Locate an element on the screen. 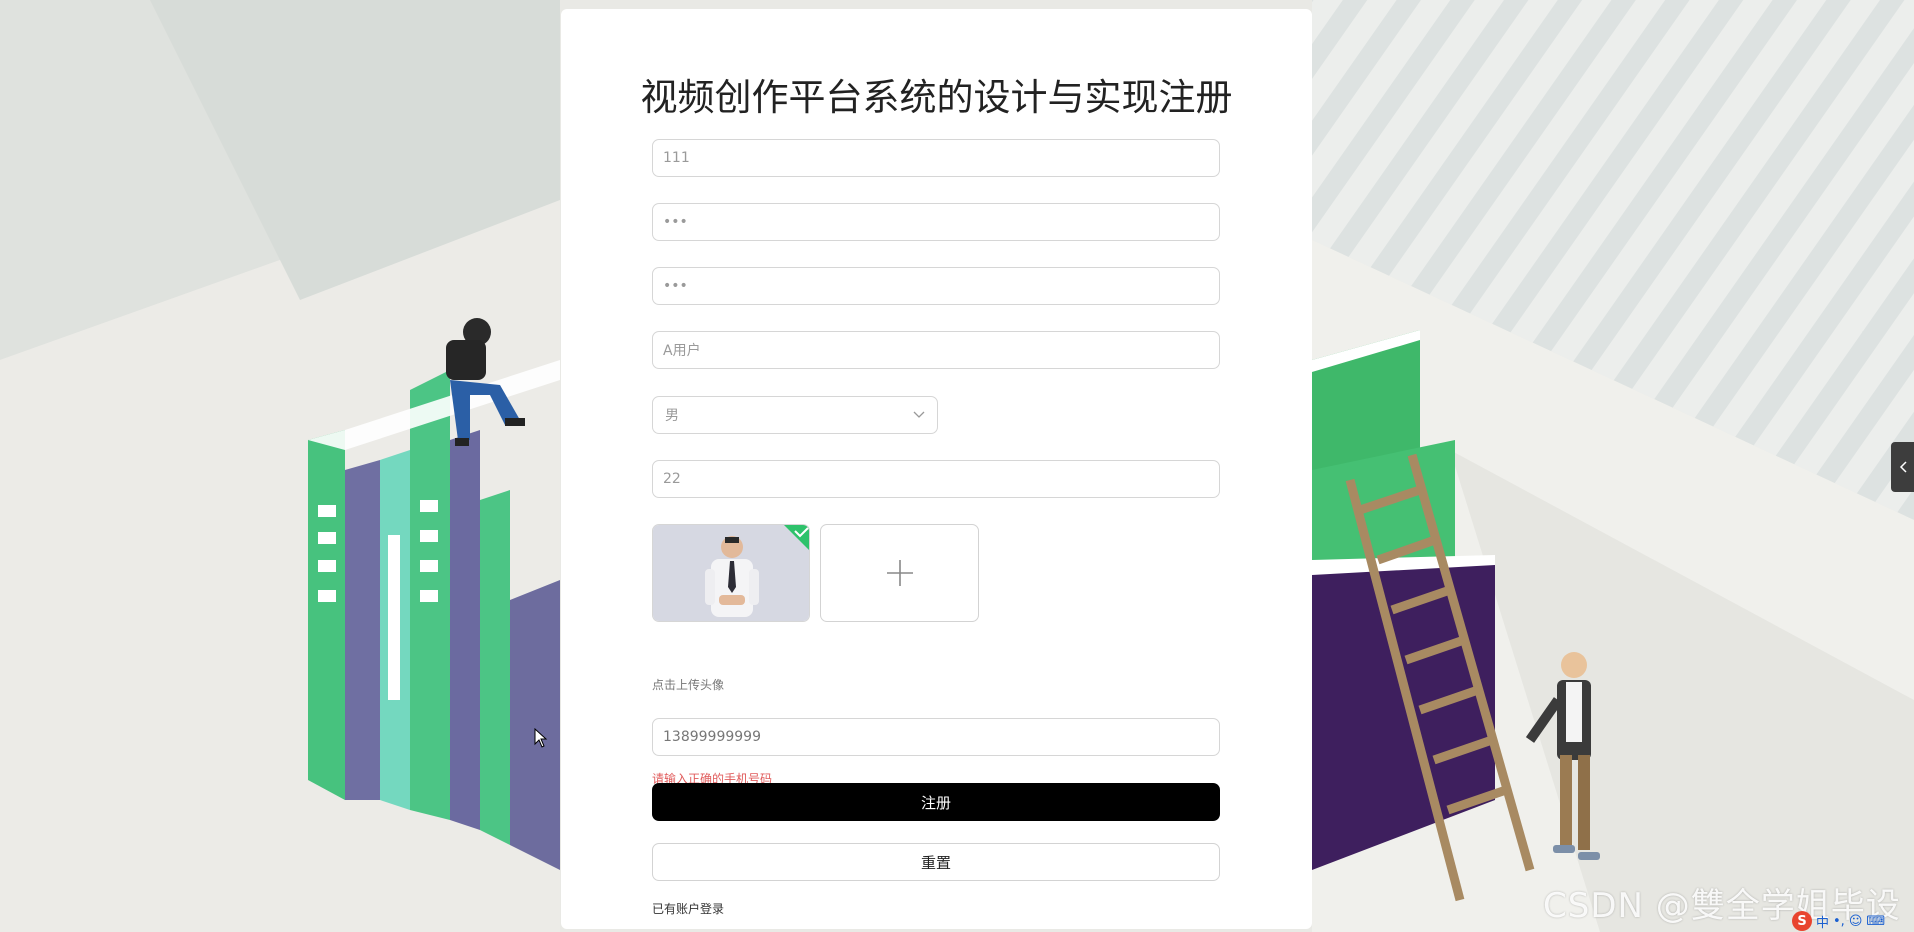  side-panel-toggle is located at coordinates (1902, 467).